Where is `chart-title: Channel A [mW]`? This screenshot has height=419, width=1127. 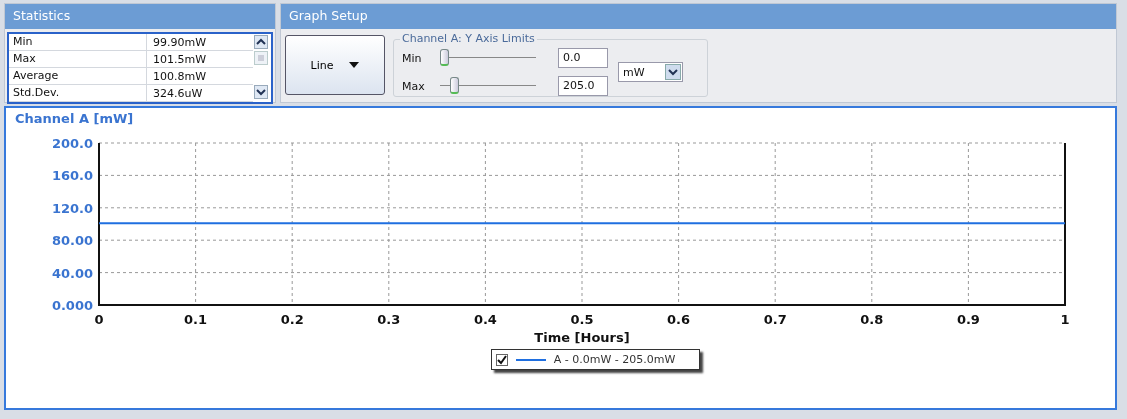 chart-title: Channel A [mW] is located at coordinates (74, 119).